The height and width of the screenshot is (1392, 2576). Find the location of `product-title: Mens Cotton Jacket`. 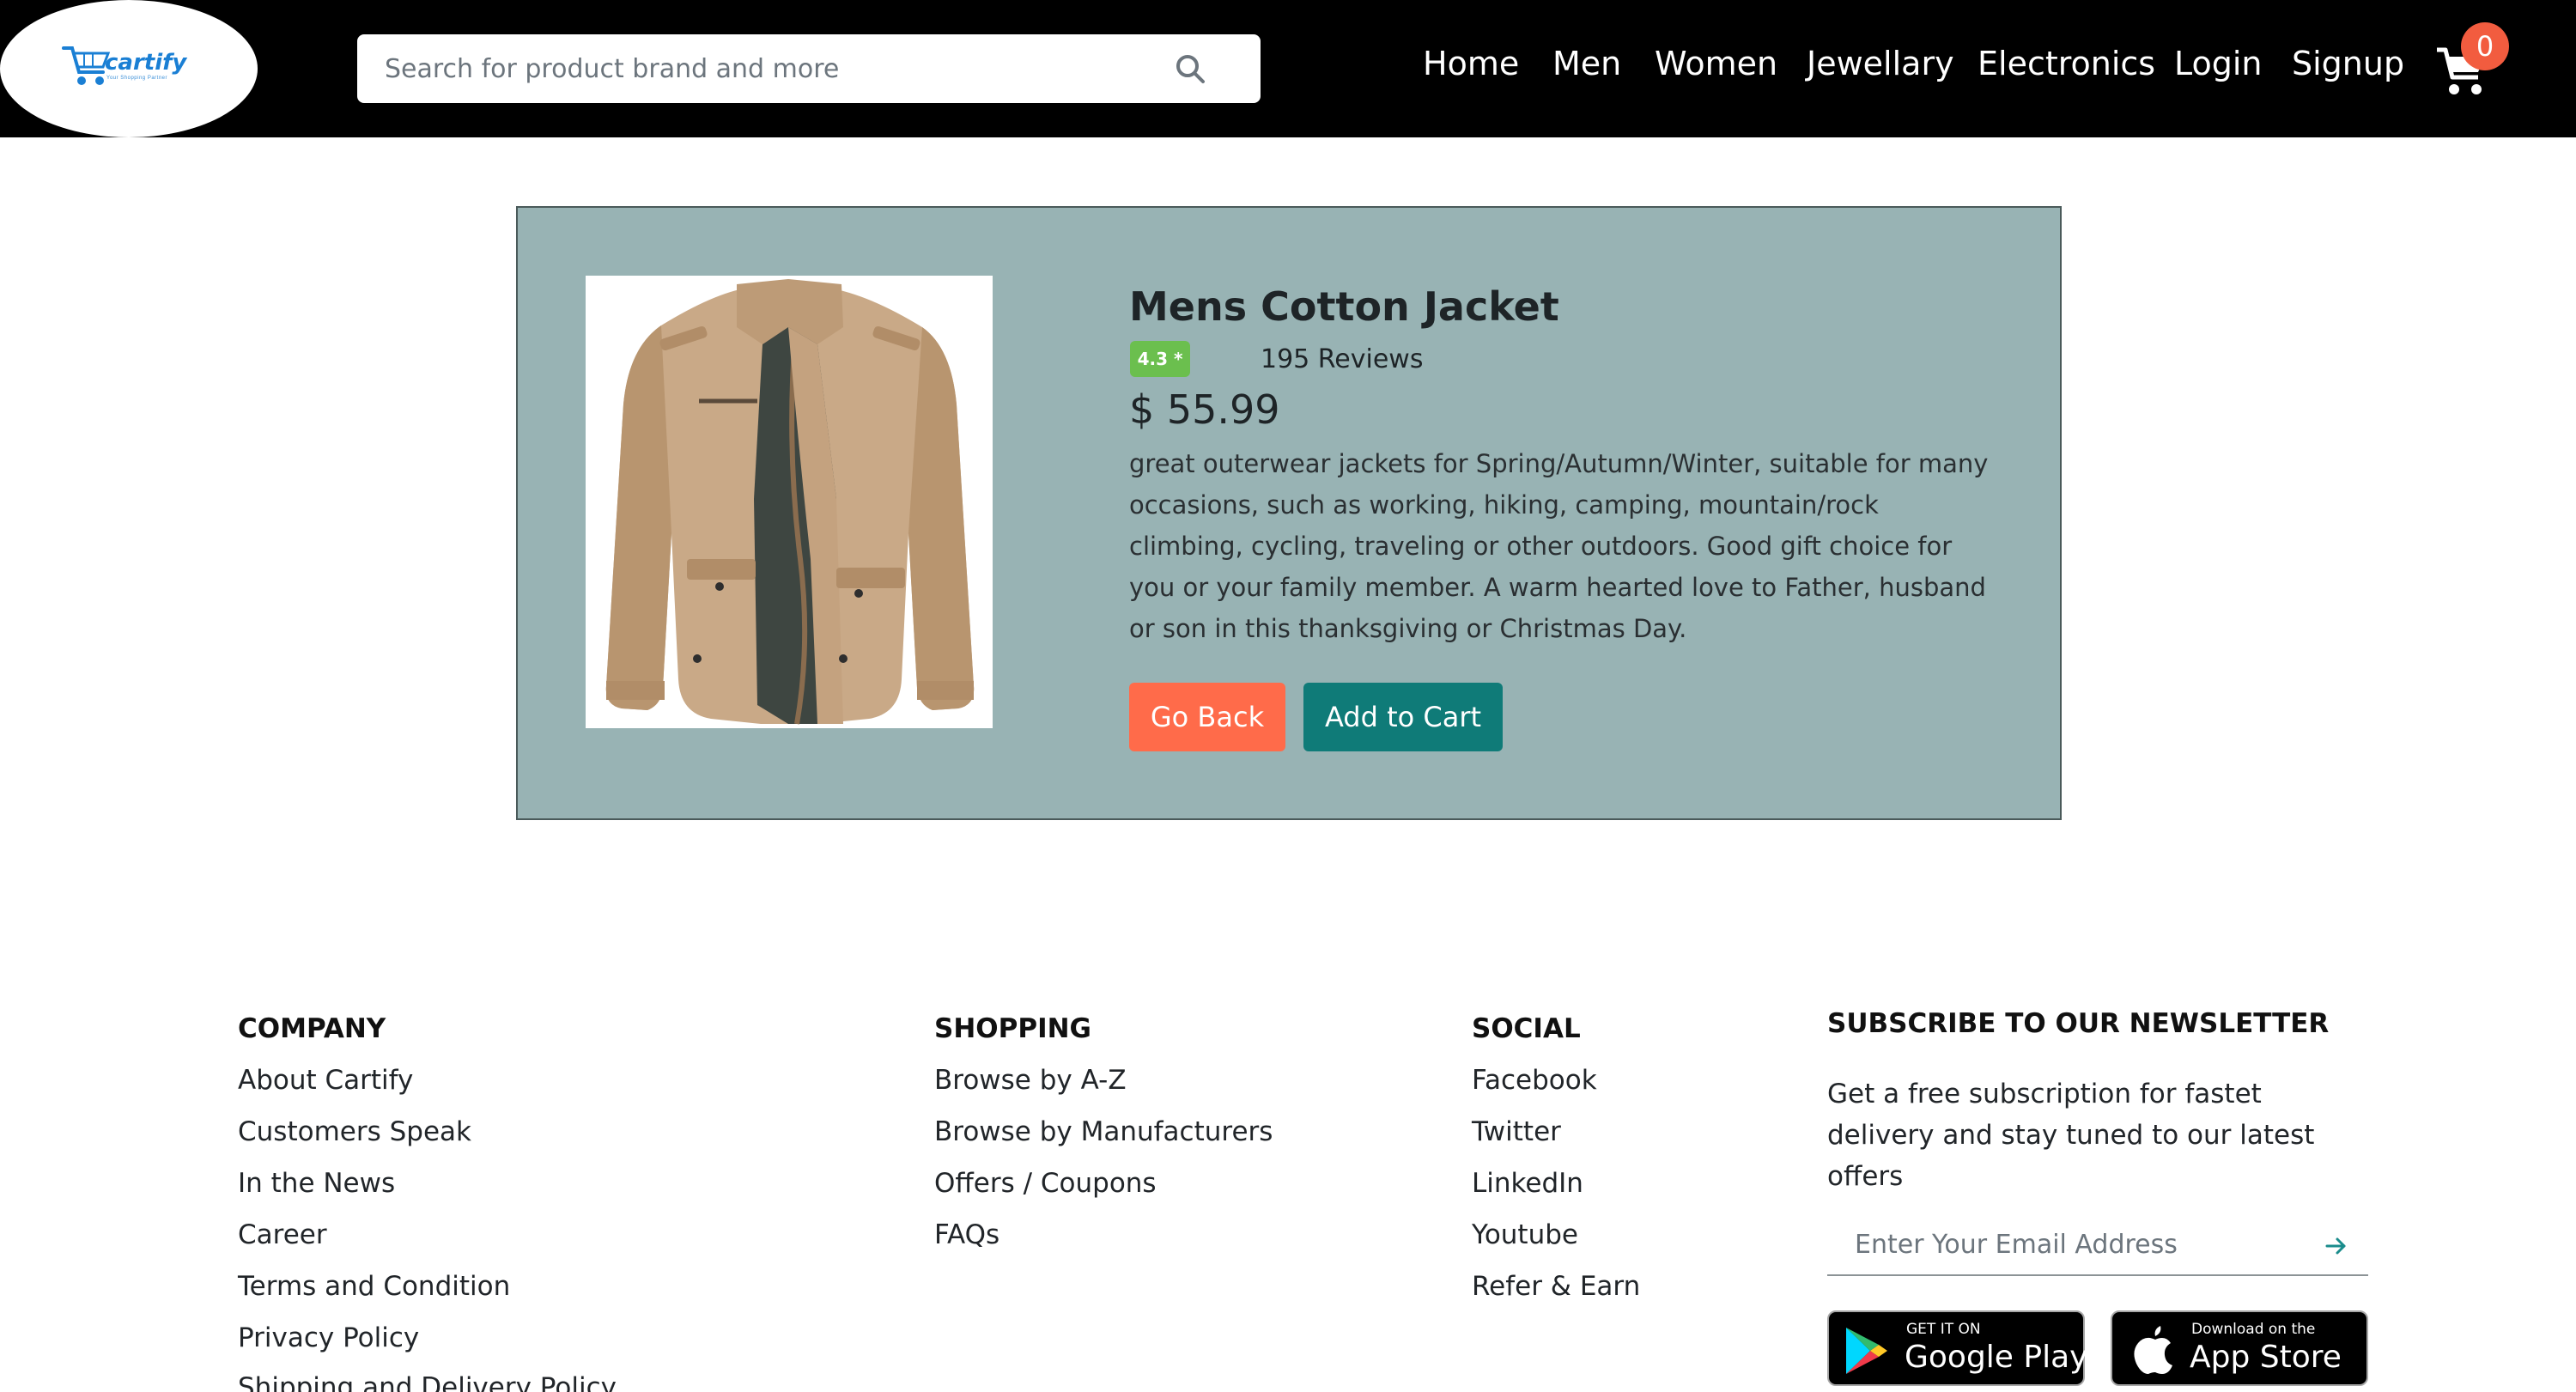

product-title: Mens Cotton Jacket is located at coordinates (1344, 306).